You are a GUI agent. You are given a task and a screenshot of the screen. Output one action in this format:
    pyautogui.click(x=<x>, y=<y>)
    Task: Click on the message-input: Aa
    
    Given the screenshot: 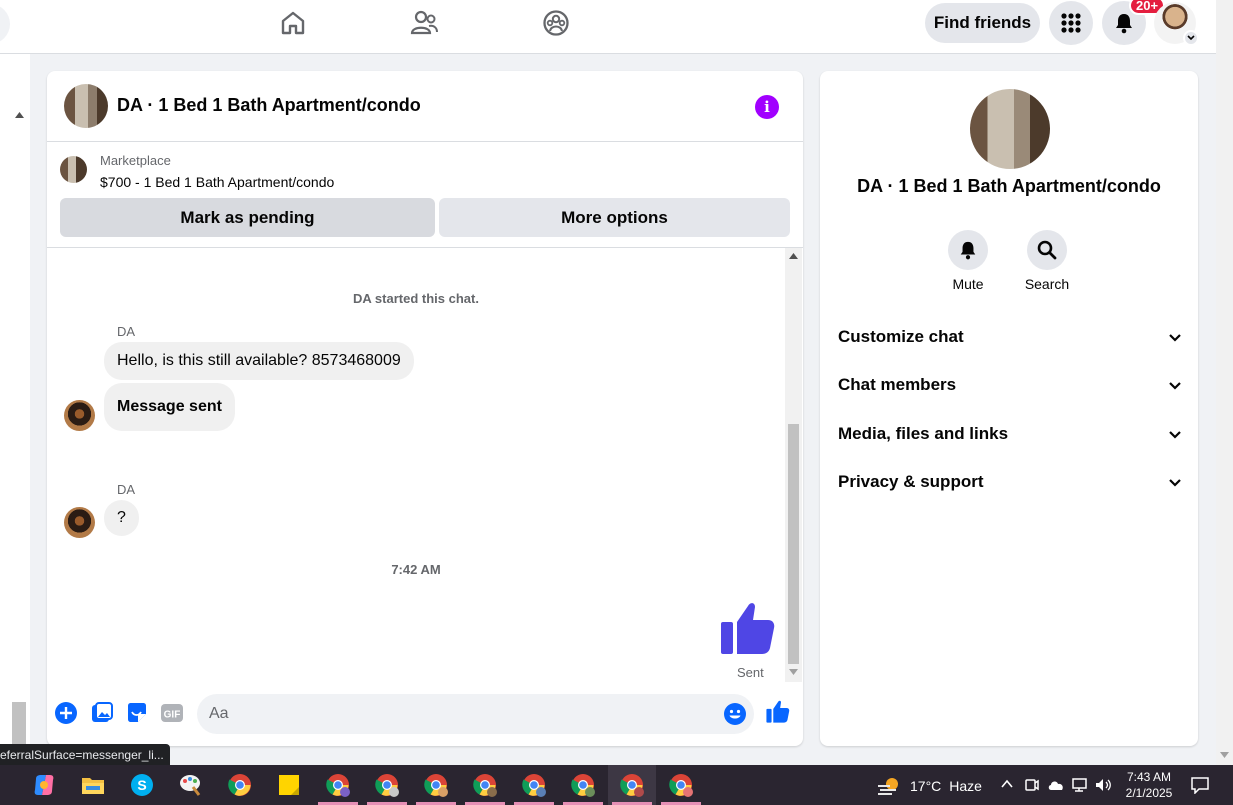 What is the action you would take?
    pyautogui.click(x=475, y=714)
    